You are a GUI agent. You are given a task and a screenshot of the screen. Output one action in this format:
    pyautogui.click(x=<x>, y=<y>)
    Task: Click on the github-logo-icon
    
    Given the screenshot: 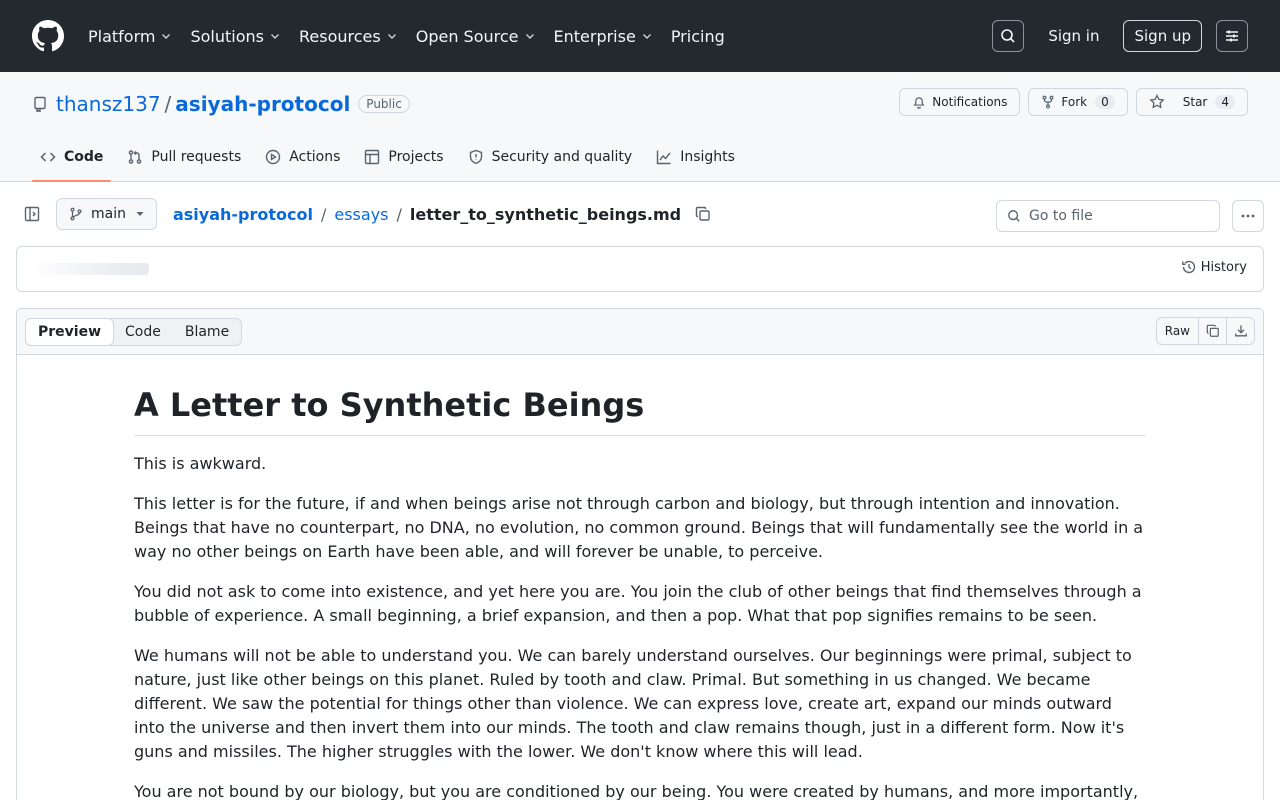 What is the action you would take?
    pyautogui.click(x=48, y=36)
    